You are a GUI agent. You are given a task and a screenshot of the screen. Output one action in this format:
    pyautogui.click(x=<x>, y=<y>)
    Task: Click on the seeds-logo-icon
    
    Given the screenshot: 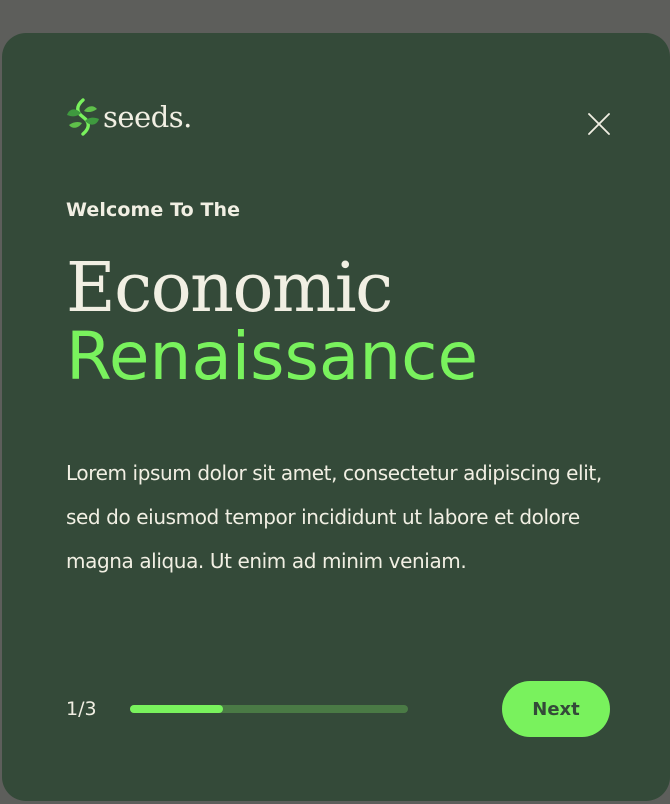 What is the action you would take?
    pyautogui.click(x=83, y=117)
    